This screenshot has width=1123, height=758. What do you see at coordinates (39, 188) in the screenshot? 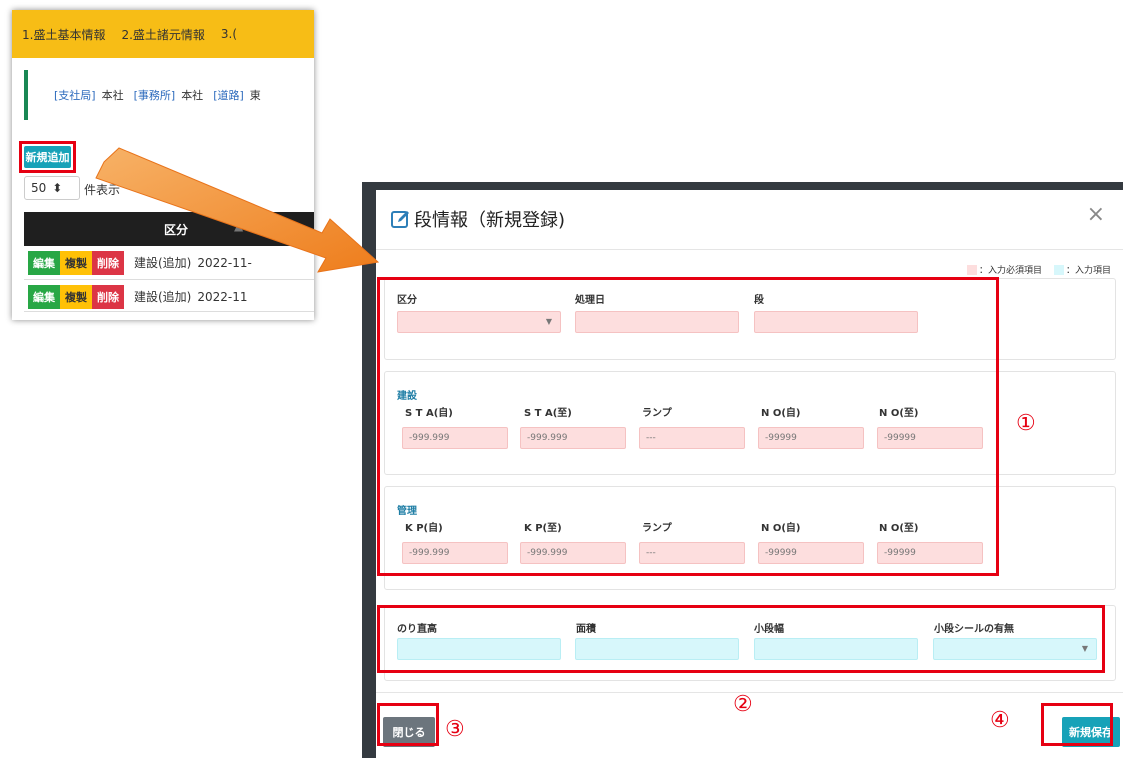
I see `page-size-value: 50` at bounding box center [39, 188].